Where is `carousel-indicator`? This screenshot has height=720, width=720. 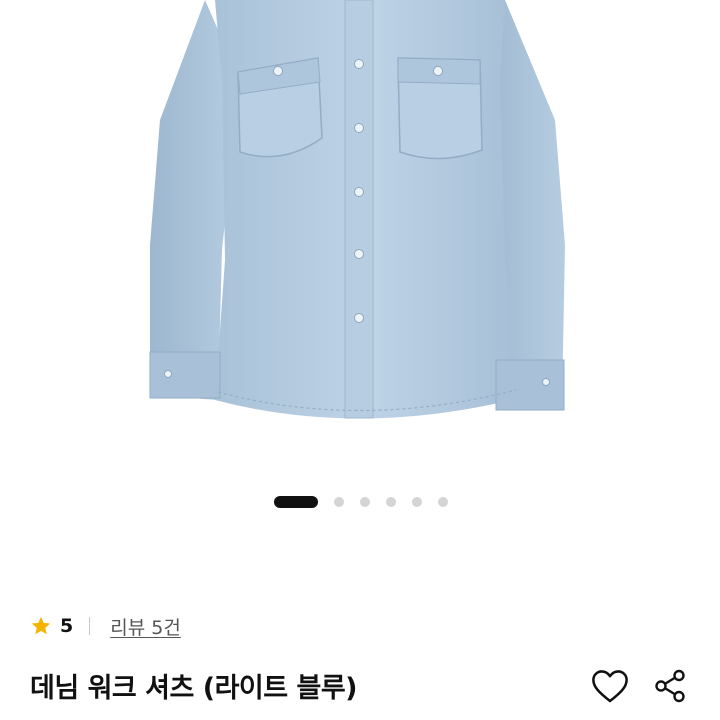
carousel-indicator is located at coordinates (360, 502).